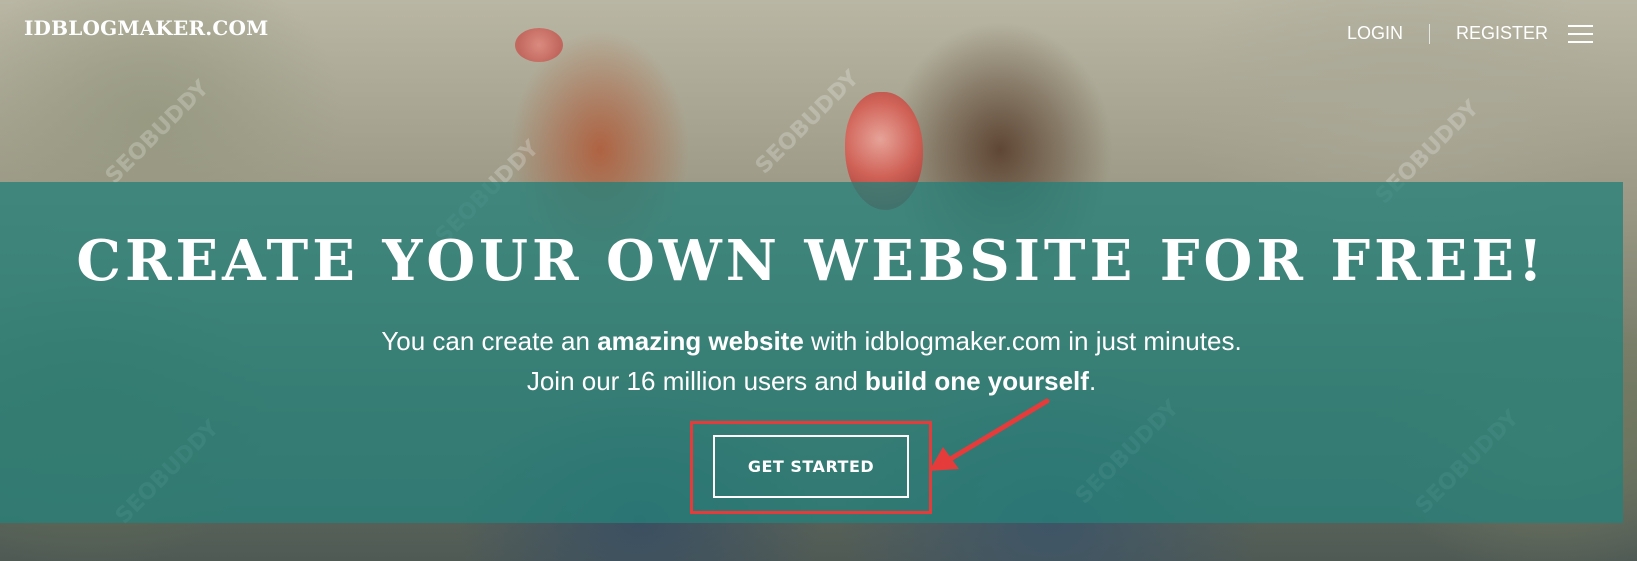  Describe the element at coordinates (989, 434) in the screenshot. I see `red-arrow-icon` at that location.